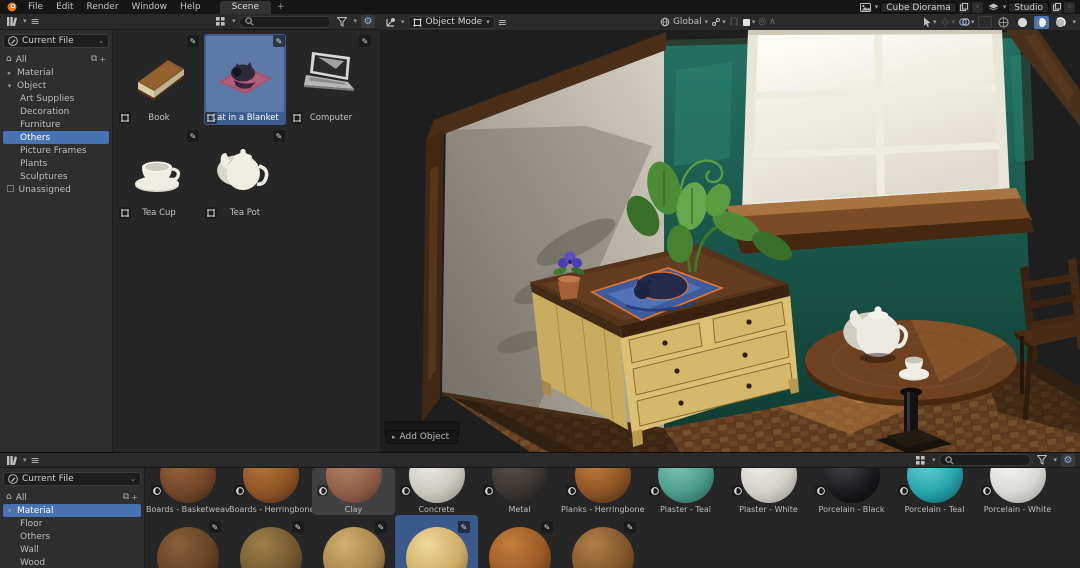 This screenshot has width=1080, height=568. I want to click on new-scene-button, so click(964, 7).